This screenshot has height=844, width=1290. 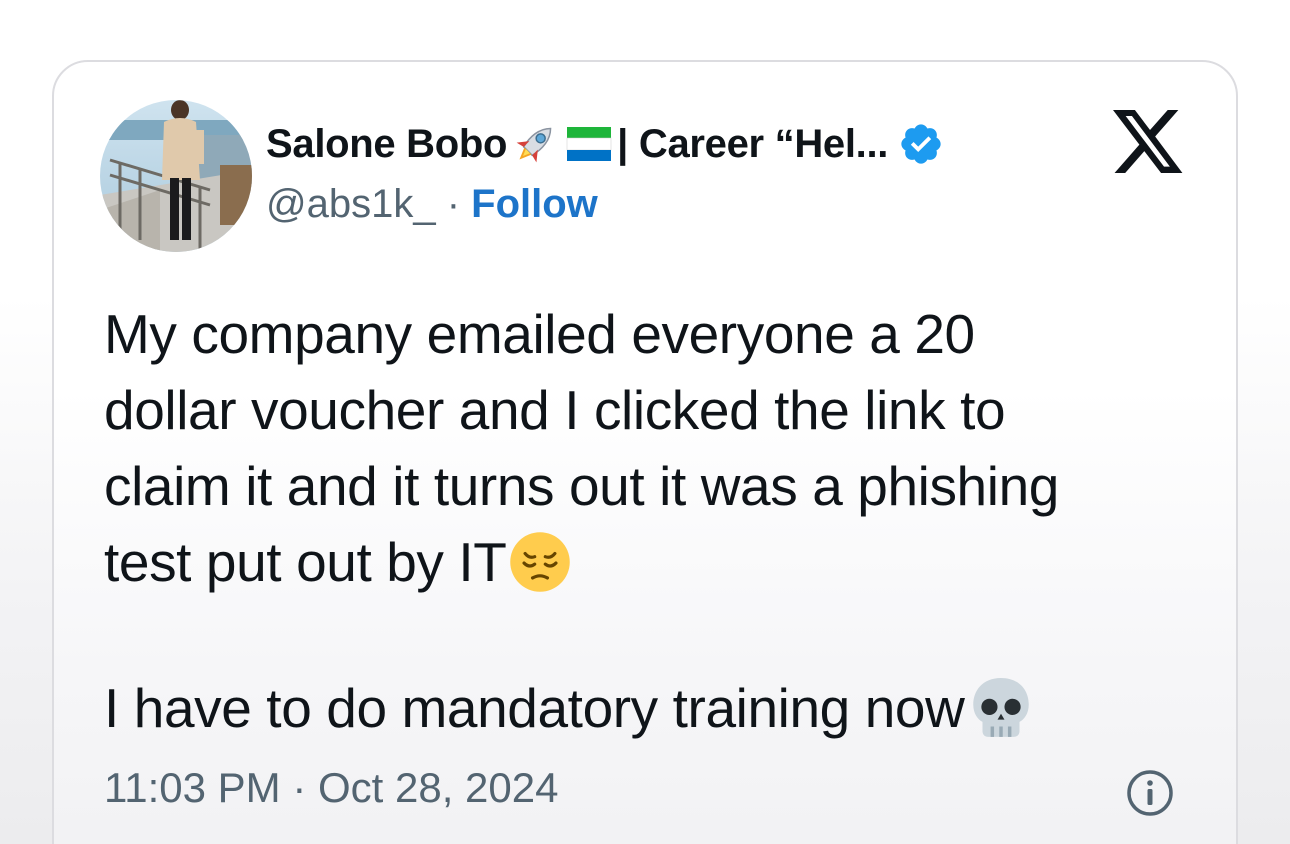 I want to click on follow-button: Follow, so click(x=534, y=204).